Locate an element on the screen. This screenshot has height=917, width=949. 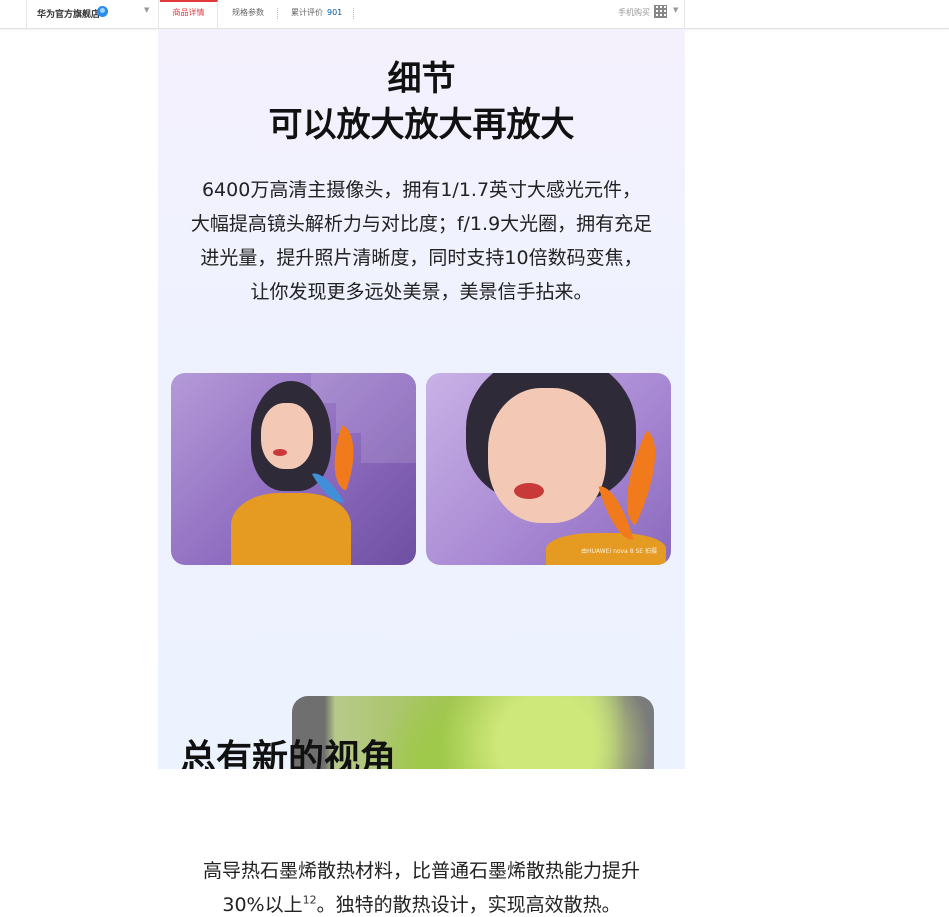
section-title-line2: 可以放大放大再放大 is located at coordinates (421, 125).